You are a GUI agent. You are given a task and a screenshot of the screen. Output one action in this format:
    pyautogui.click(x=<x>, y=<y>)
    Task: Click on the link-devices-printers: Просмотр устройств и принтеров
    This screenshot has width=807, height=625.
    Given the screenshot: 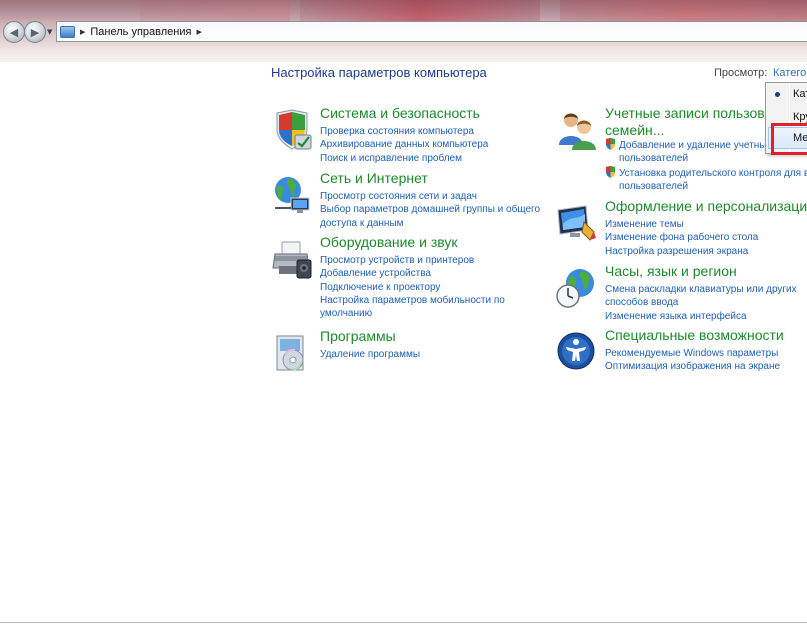 What is the action you would take?
    pyautogui.click(x=445, y=260)
    